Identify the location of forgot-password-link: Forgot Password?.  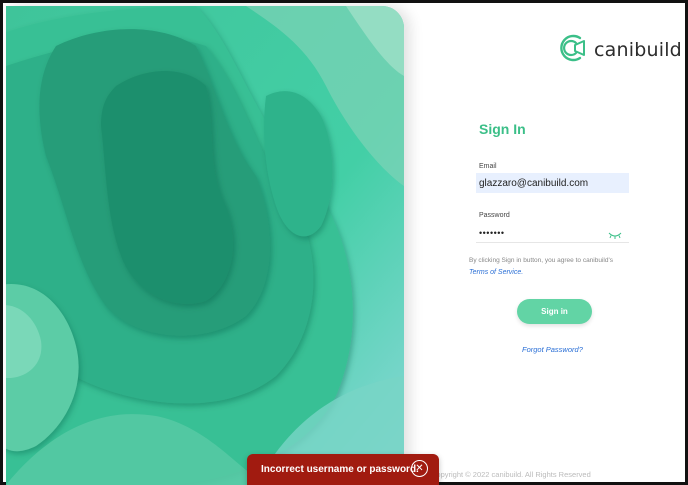
(552, 349).